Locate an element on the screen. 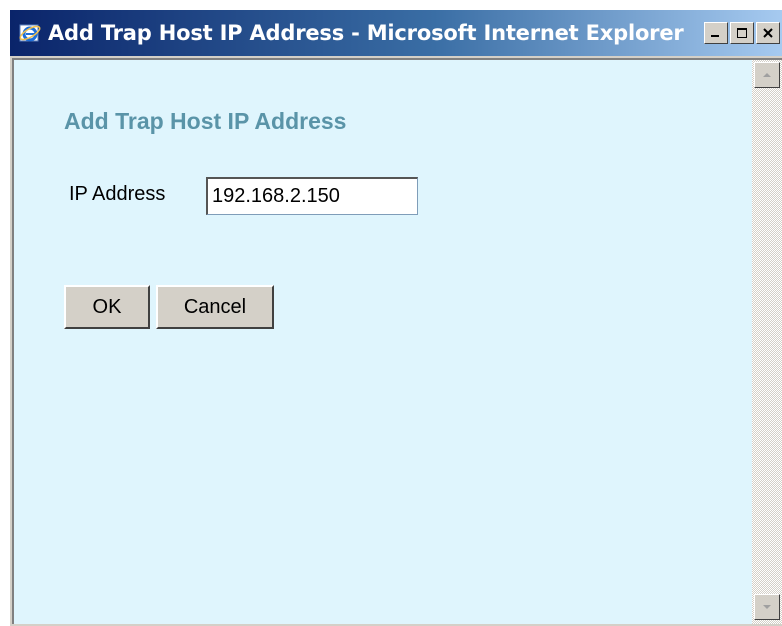 The image size is (782, 626). scroll-up-button is located at coordinates (767, 75).